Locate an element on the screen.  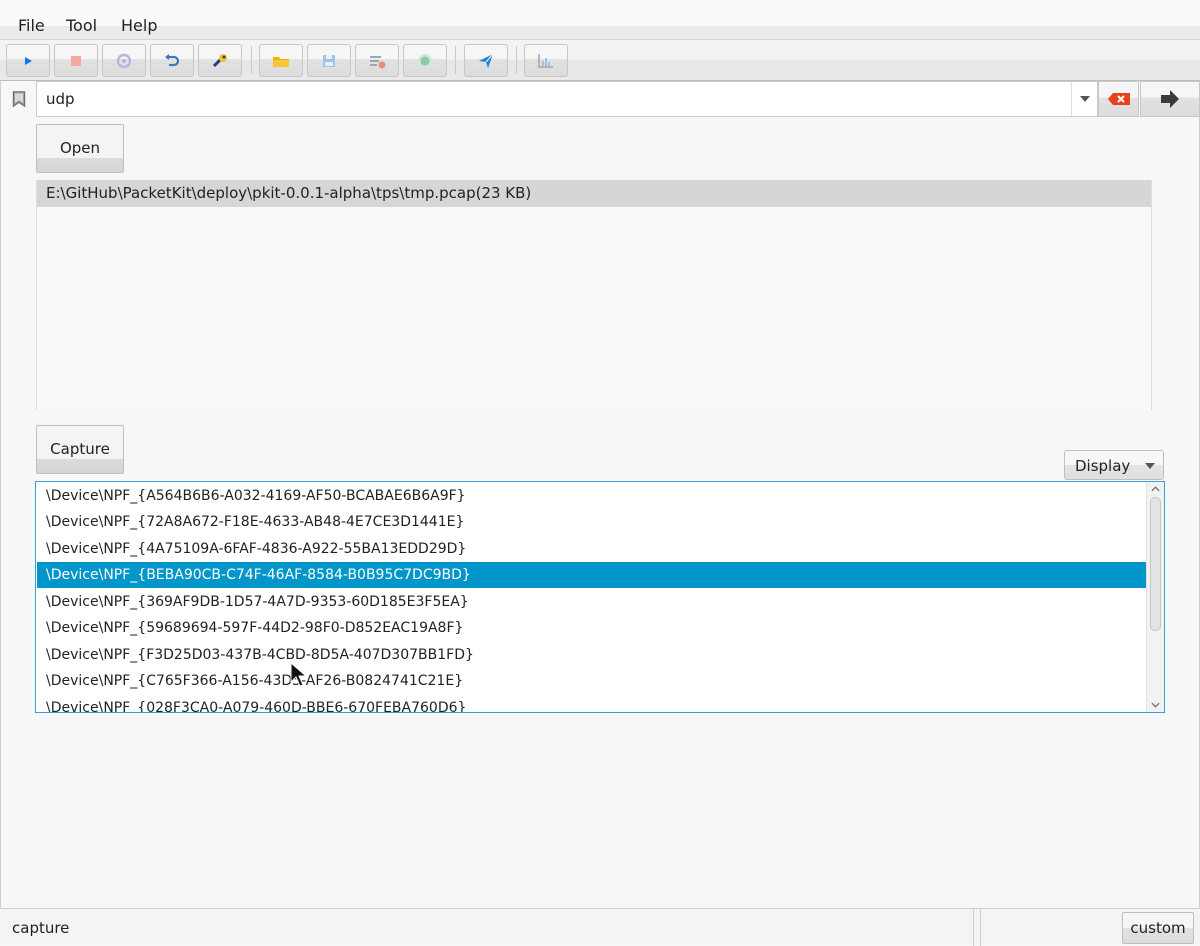
device-list-scrollbar is located at coordinates (1155, 597).